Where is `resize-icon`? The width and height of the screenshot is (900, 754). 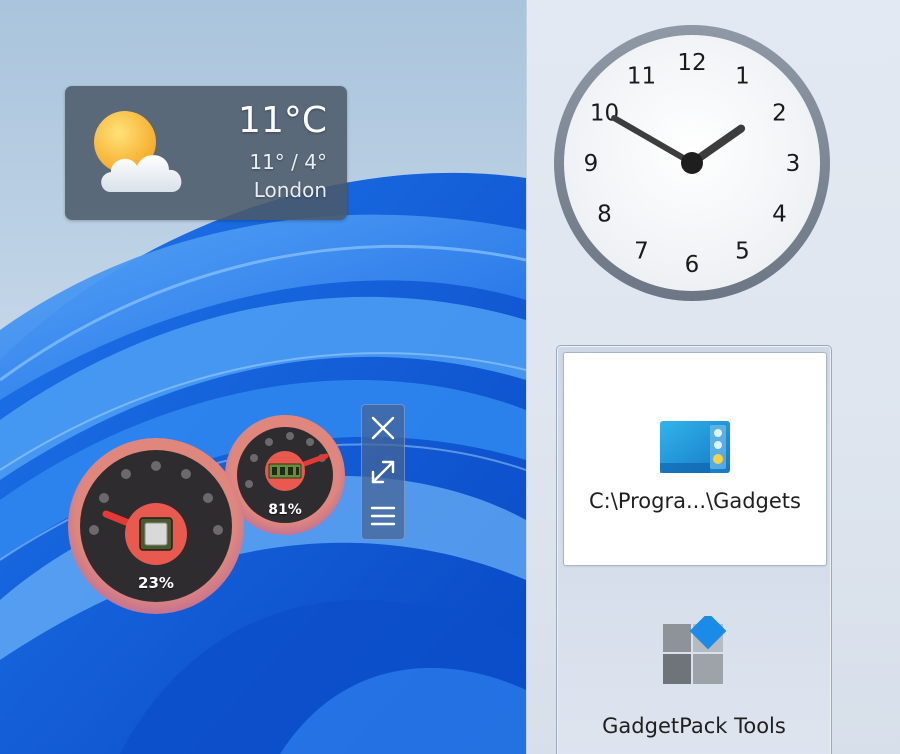
resize-icon is located at coordinates (383, 472).